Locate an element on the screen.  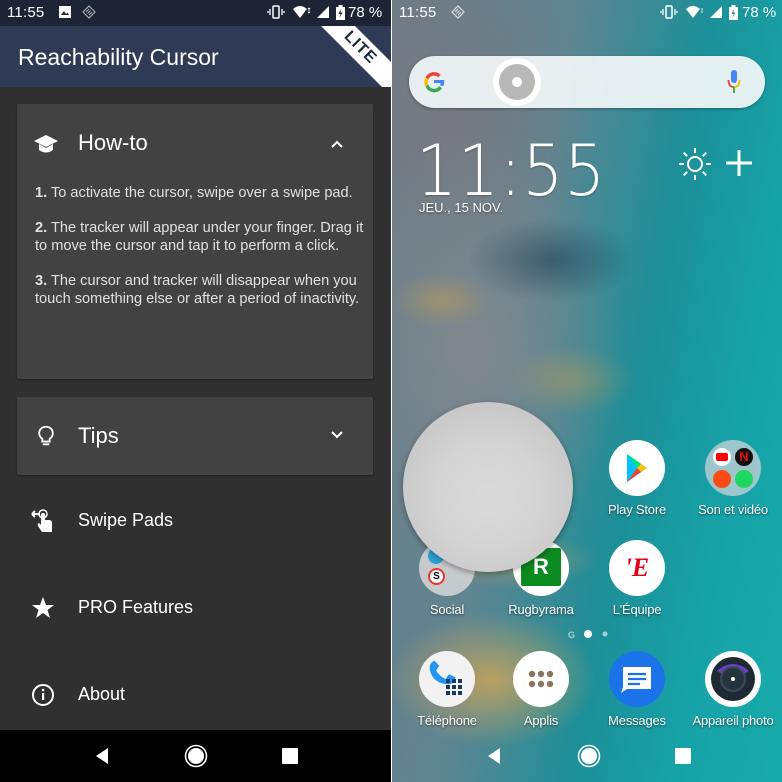
cursor-indicator is located at coordinates (517, 82).